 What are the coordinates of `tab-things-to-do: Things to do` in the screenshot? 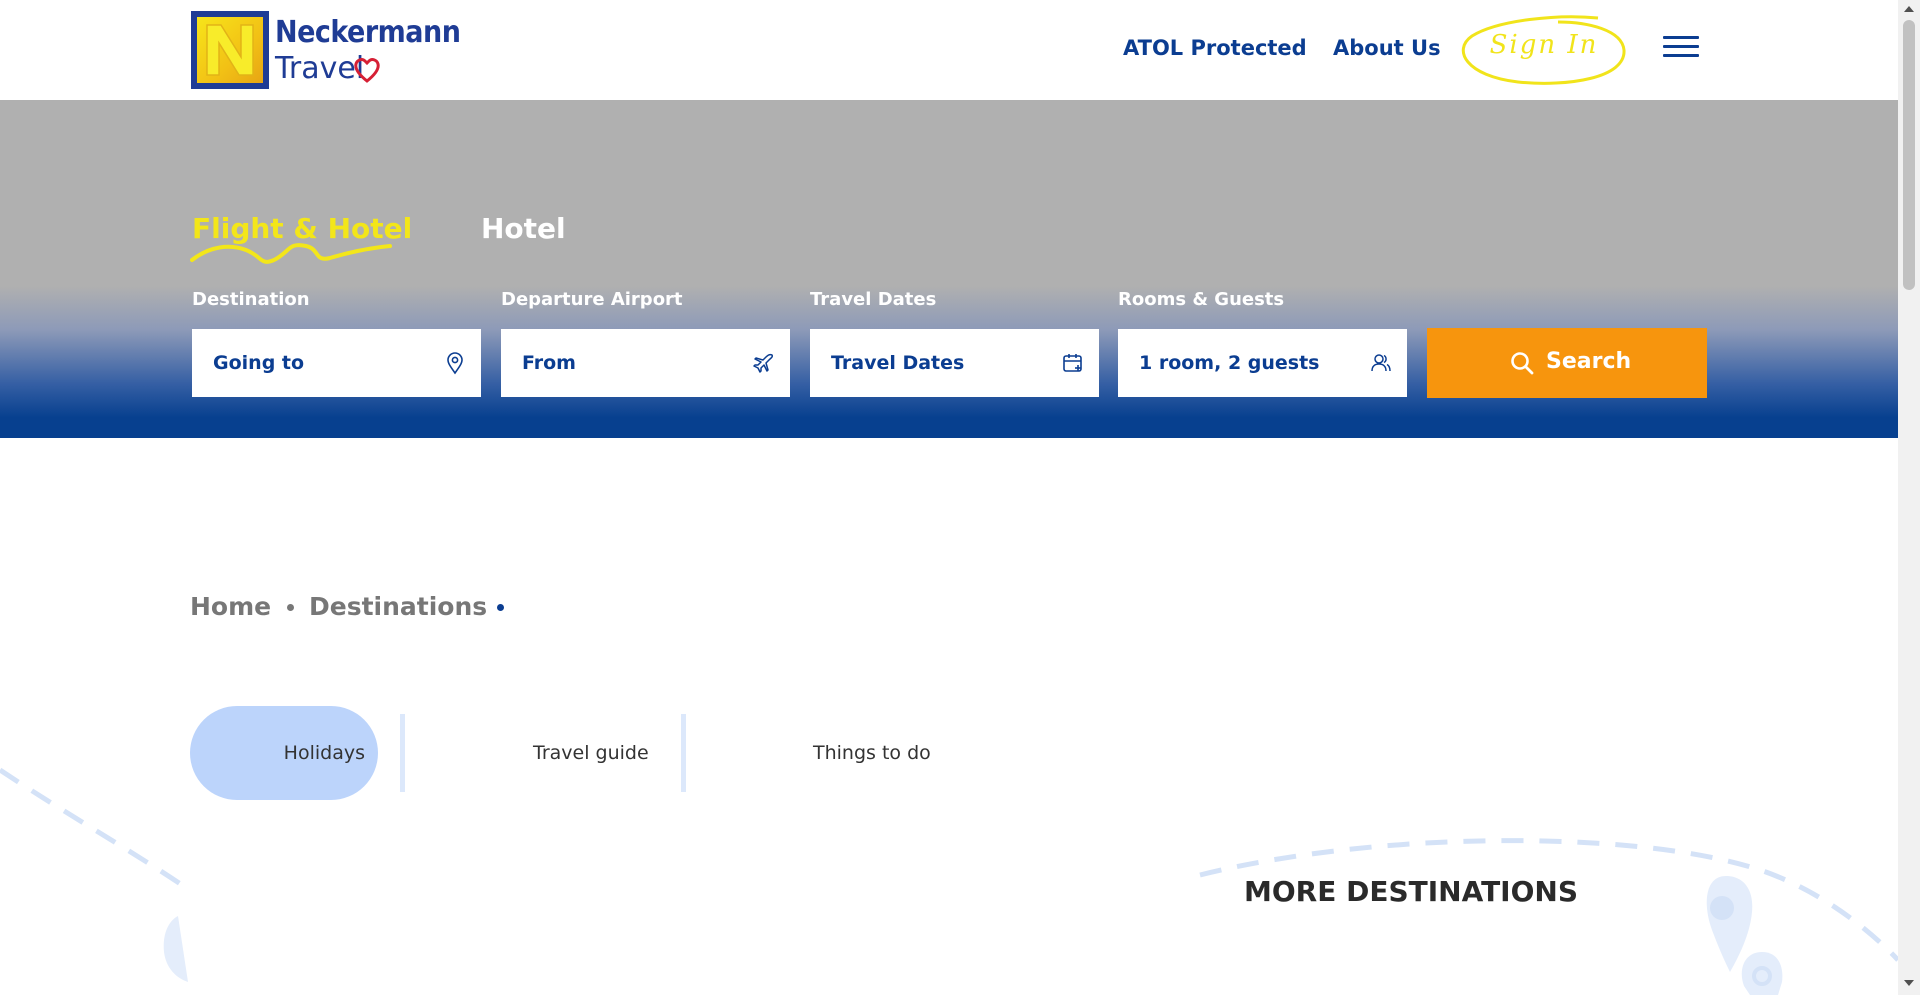 It's located at (830, 753).